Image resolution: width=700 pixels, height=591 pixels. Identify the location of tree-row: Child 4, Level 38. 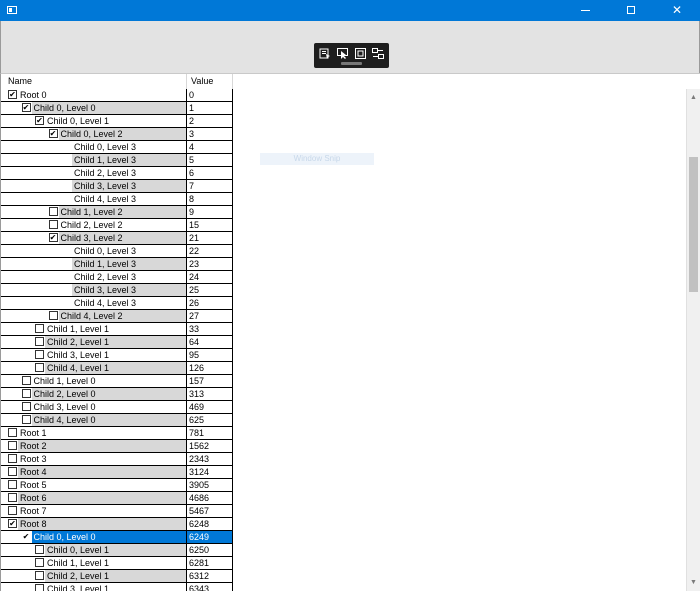
(343, 199).